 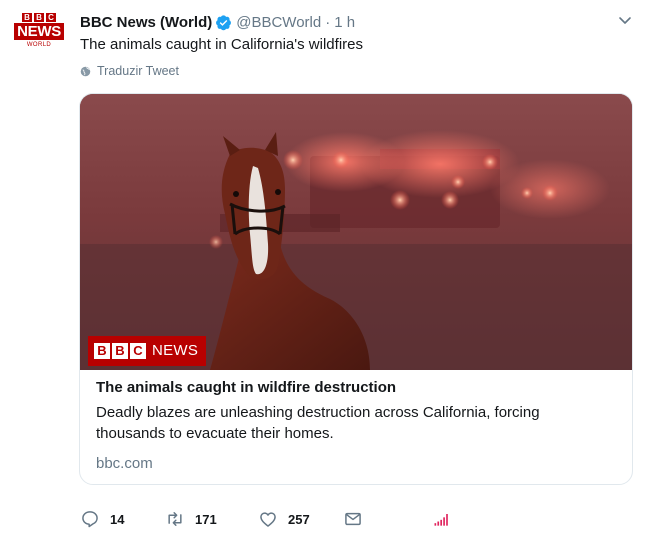 I want to click on logo-news: NEWS, so click(x=175, y=350).